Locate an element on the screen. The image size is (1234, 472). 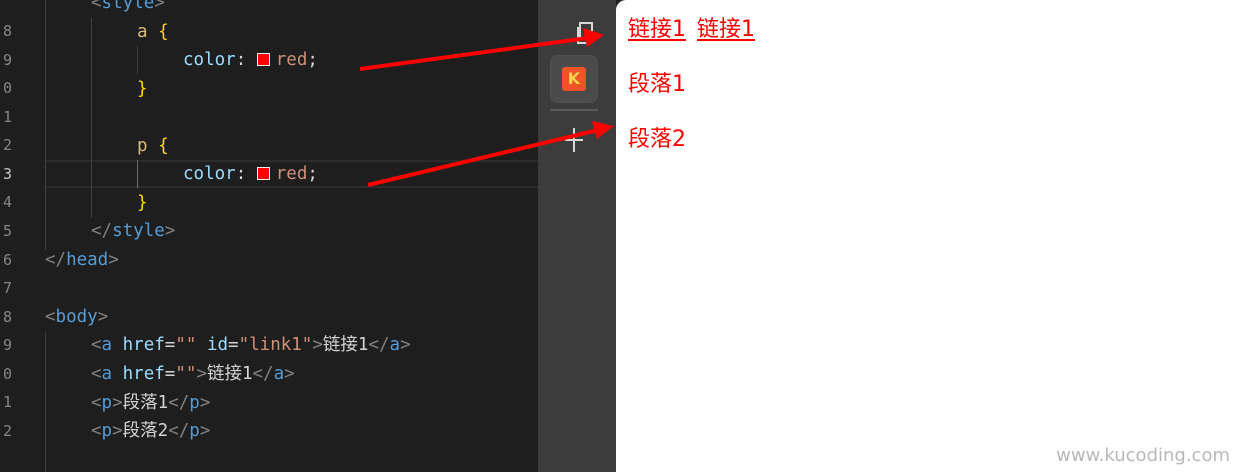
code-line: a { is located at coordinates (153, 32).